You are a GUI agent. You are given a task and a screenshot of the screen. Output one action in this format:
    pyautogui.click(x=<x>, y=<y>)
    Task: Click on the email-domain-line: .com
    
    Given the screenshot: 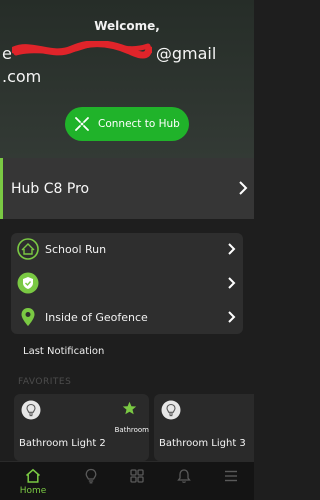 What is the action you would take?
    pyautogui.click(x=22, y=76)
    